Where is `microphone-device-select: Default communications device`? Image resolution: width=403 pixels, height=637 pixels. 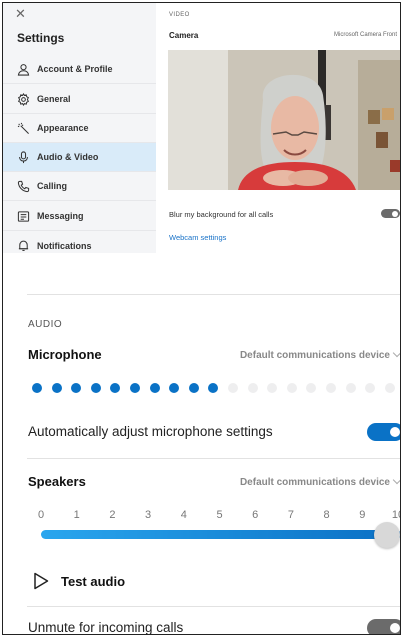
microphone-device-select: Default communications device is located at coordinates (319, 354).